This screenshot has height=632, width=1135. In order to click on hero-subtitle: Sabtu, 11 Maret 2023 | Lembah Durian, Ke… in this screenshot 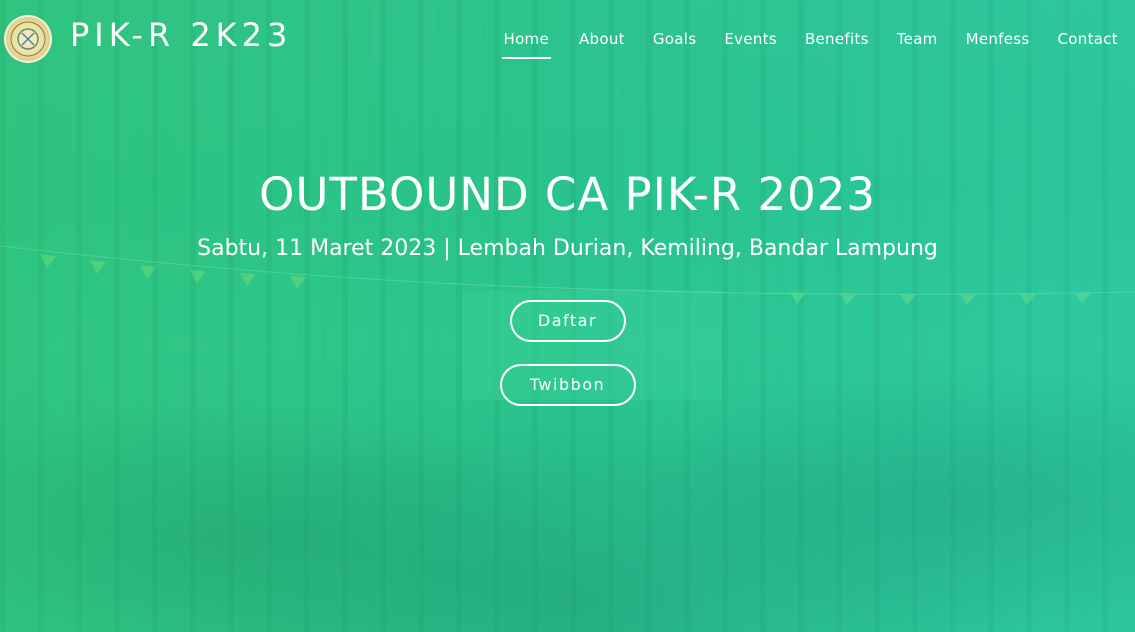, I will do `click(567, 248)`.